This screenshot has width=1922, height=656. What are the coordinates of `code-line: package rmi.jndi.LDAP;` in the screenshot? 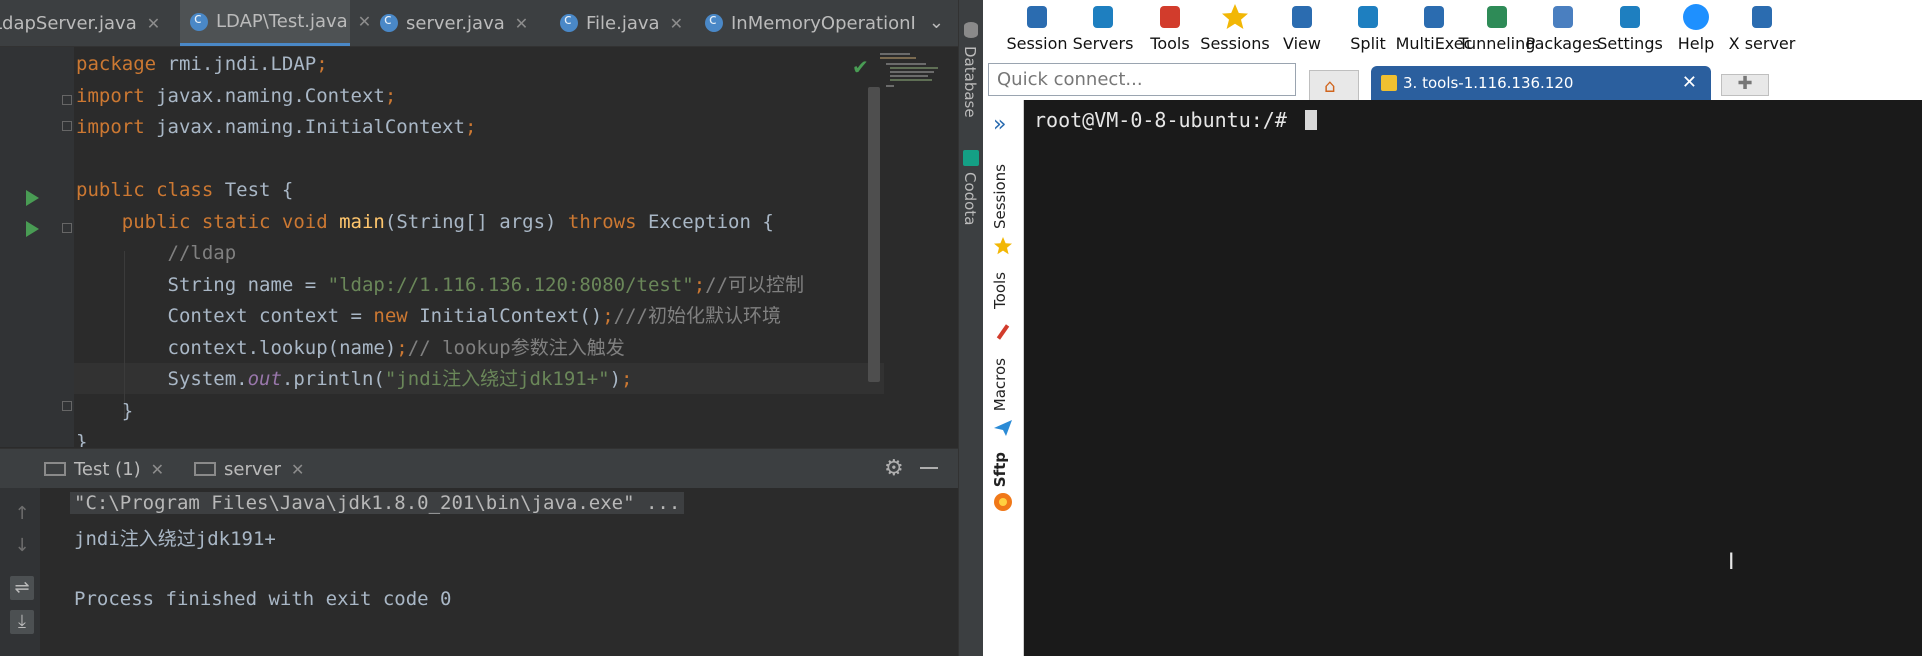 It's located at (202, 64).